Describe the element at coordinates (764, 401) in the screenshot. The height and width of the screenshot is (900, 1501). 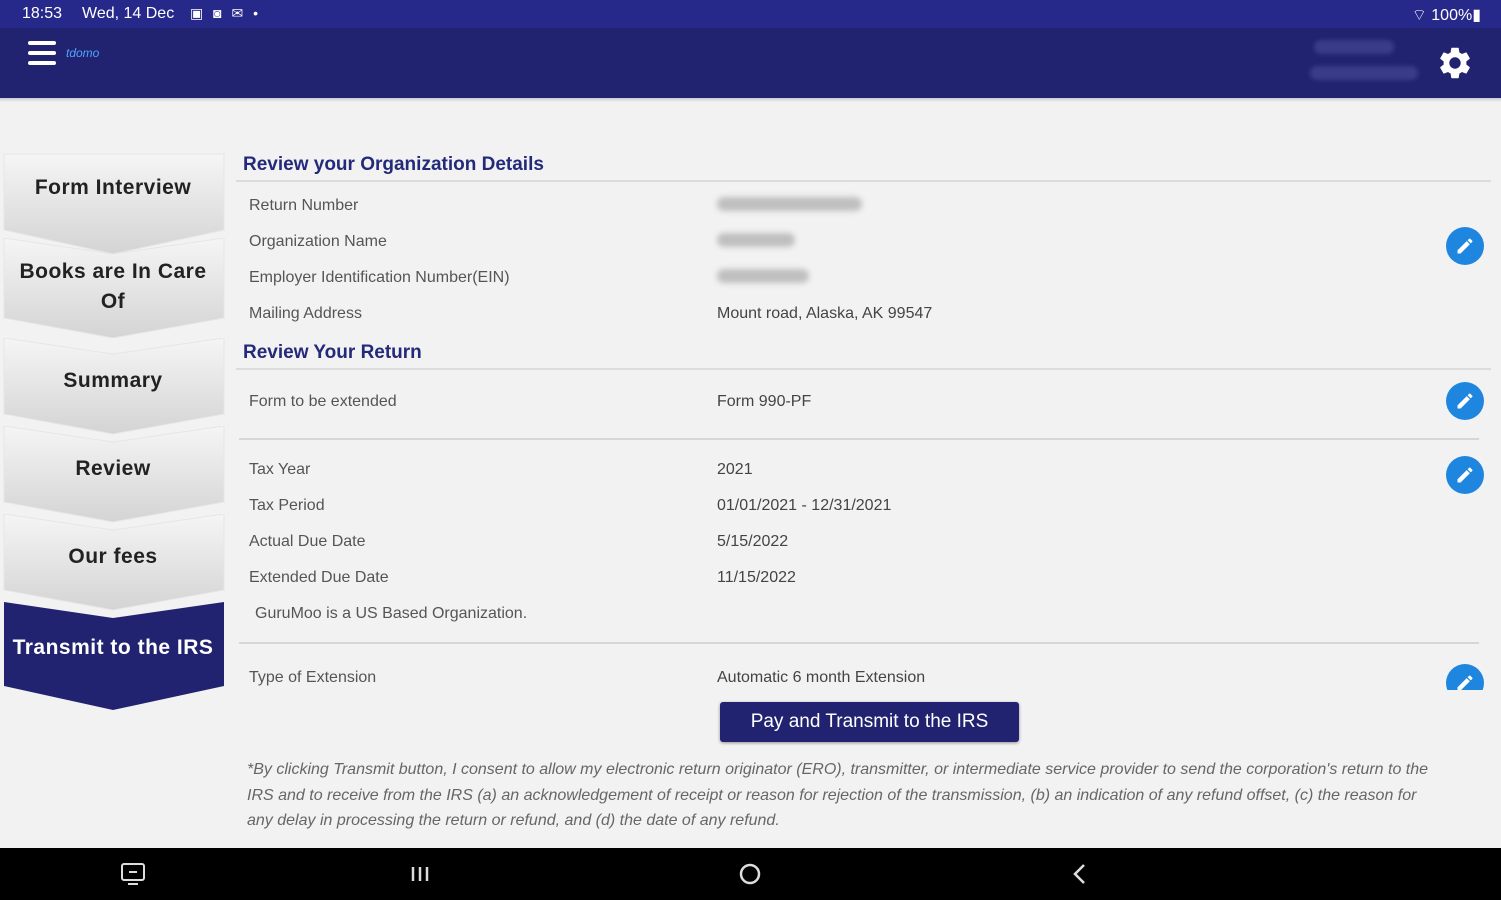
I see `row-value: Form 990-PF` at that location.